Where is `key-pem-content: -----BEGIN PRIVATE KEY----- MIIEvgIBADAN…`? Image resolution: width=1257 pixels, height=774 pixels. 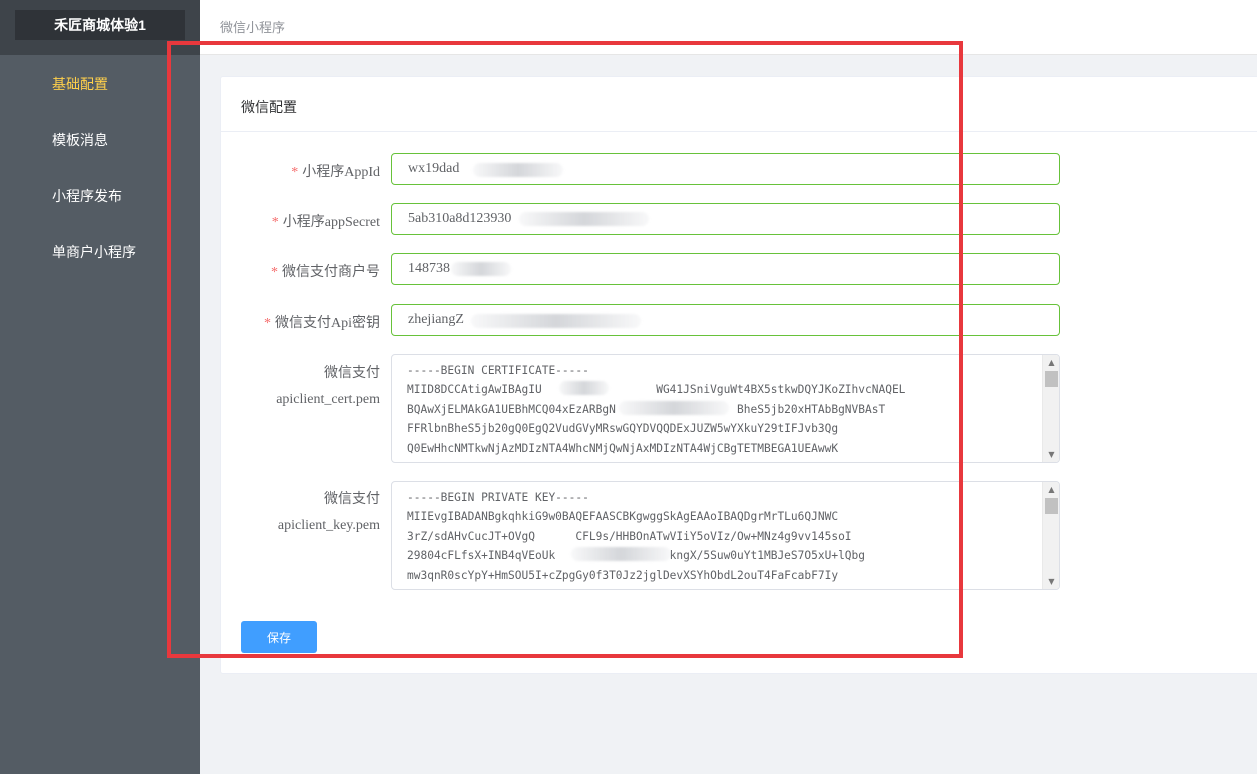 key-pem-content: -----BEGIN PRIVATE KEY----- MIIEvgIBADAN… is located at coordinates (636, 536).